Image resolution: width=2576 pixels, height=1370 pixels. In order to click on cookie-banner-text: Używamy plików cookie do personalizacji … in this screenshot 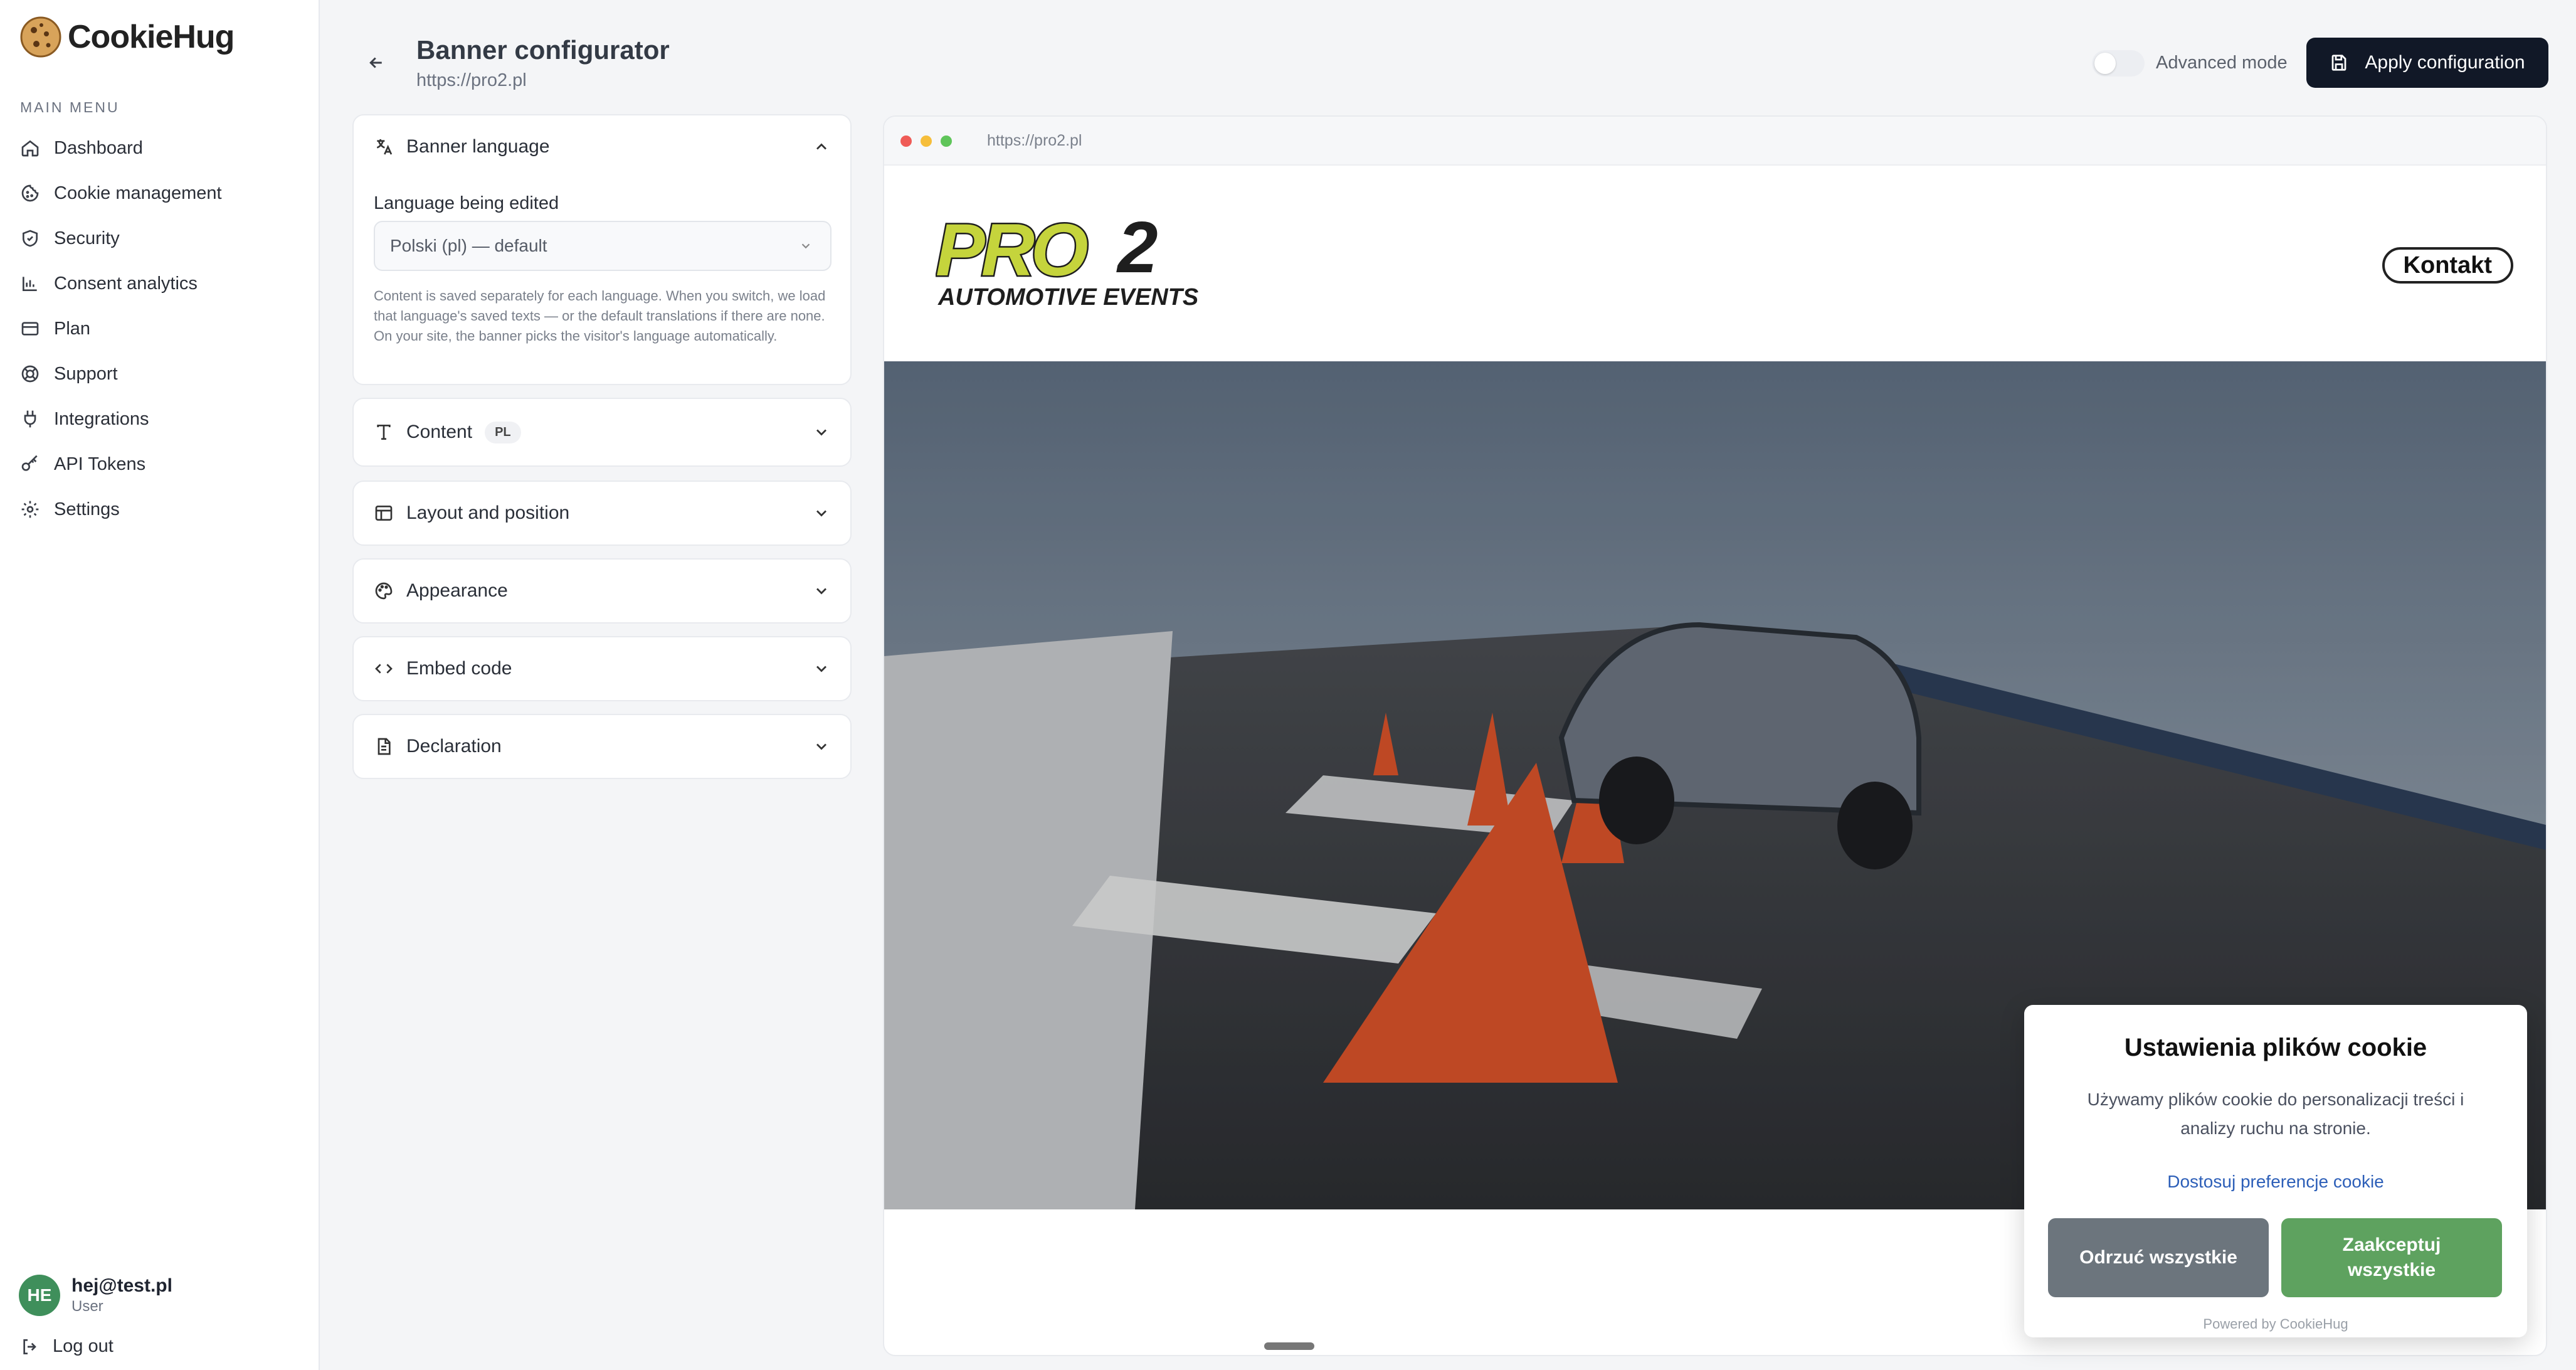, I will do `click(2275, 1114)`.